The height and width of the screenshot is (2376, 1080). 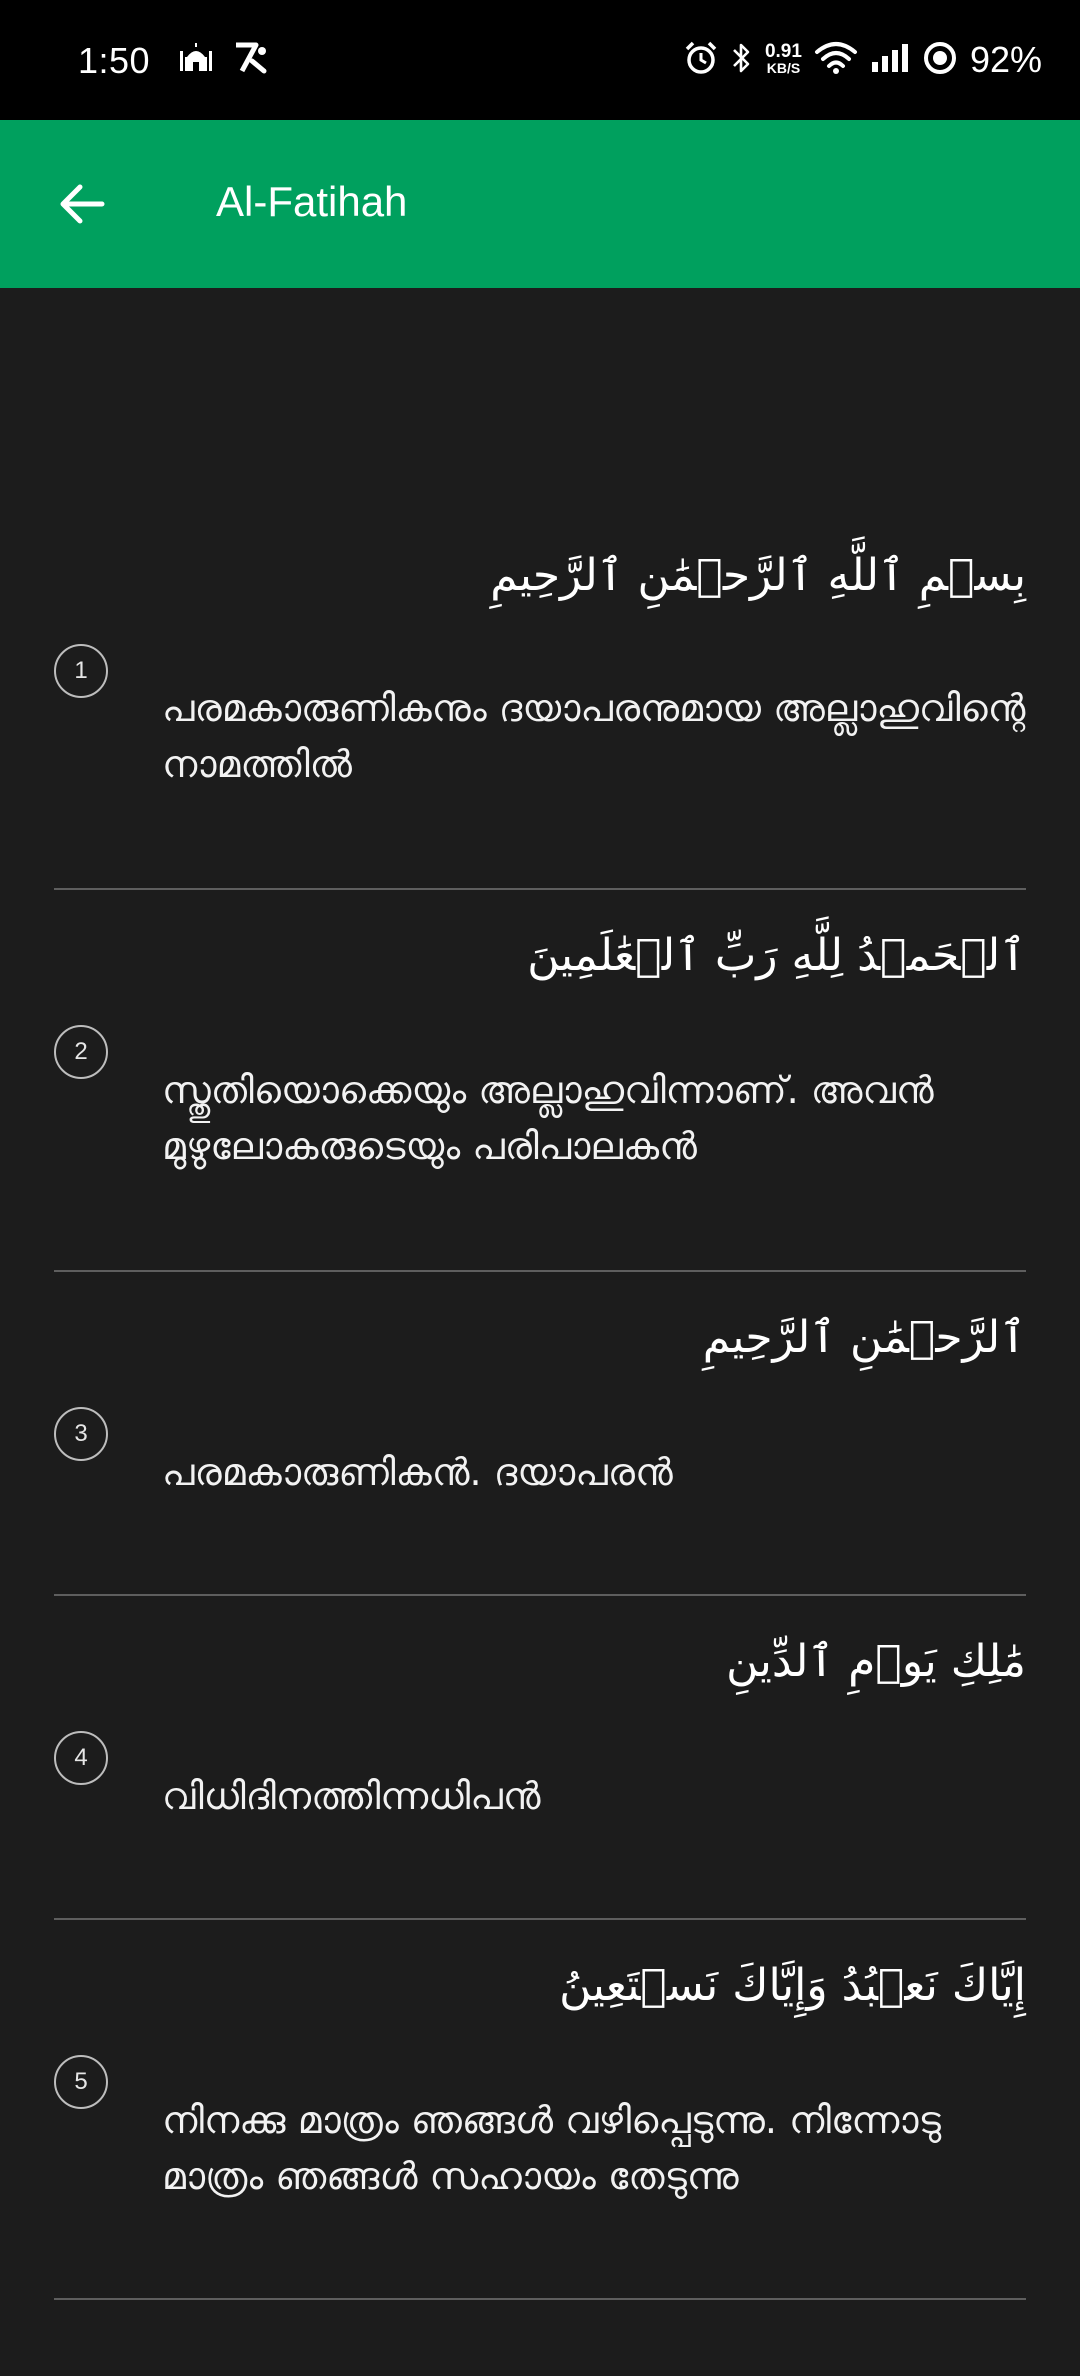 What do you see at coordinates (312, 201) in the screenshot?
I see `page-title: Al-Fatihah` at bounding box center [312, 201].